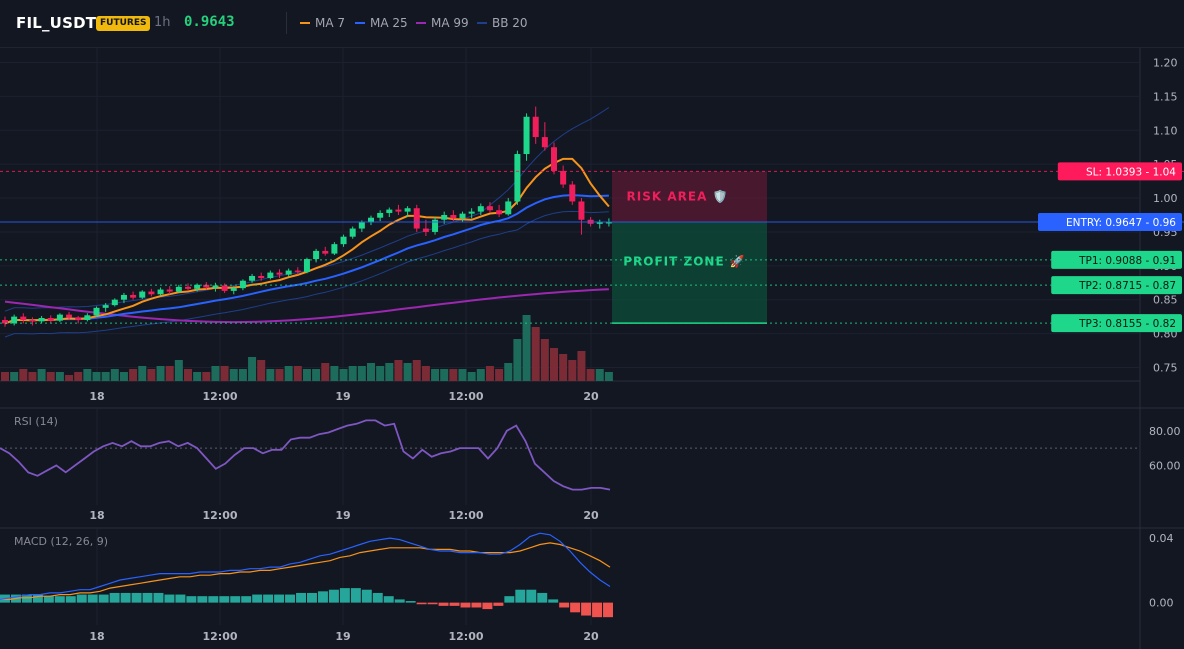  I want to click on timeframe-label: 1h, so click(162, 22).